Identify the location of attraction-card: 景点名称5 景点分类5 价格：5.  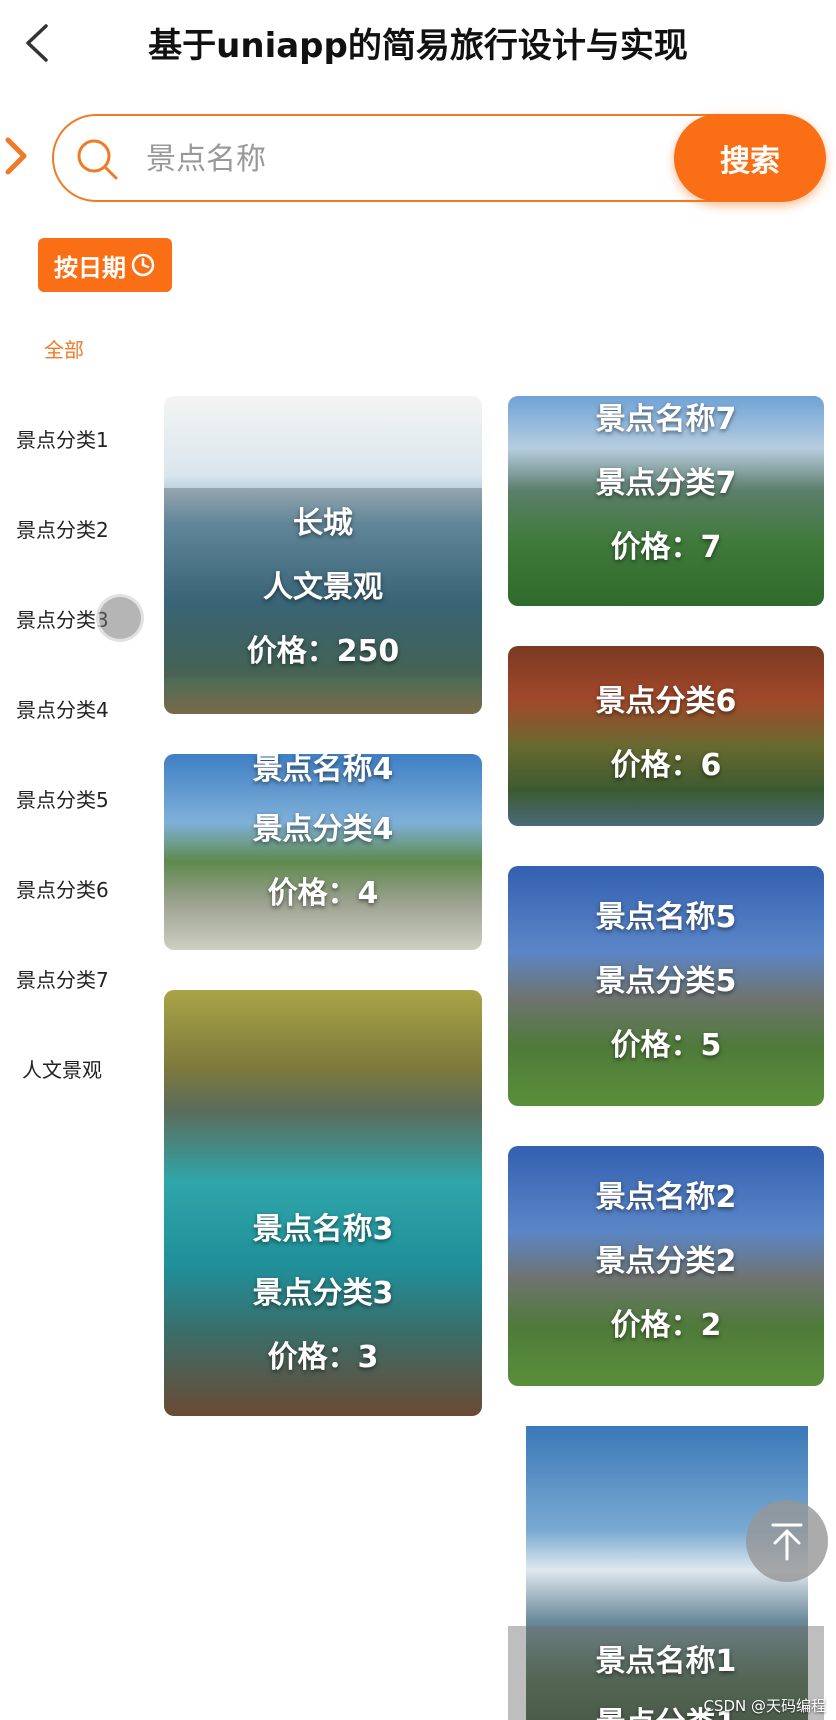
(666, 986).